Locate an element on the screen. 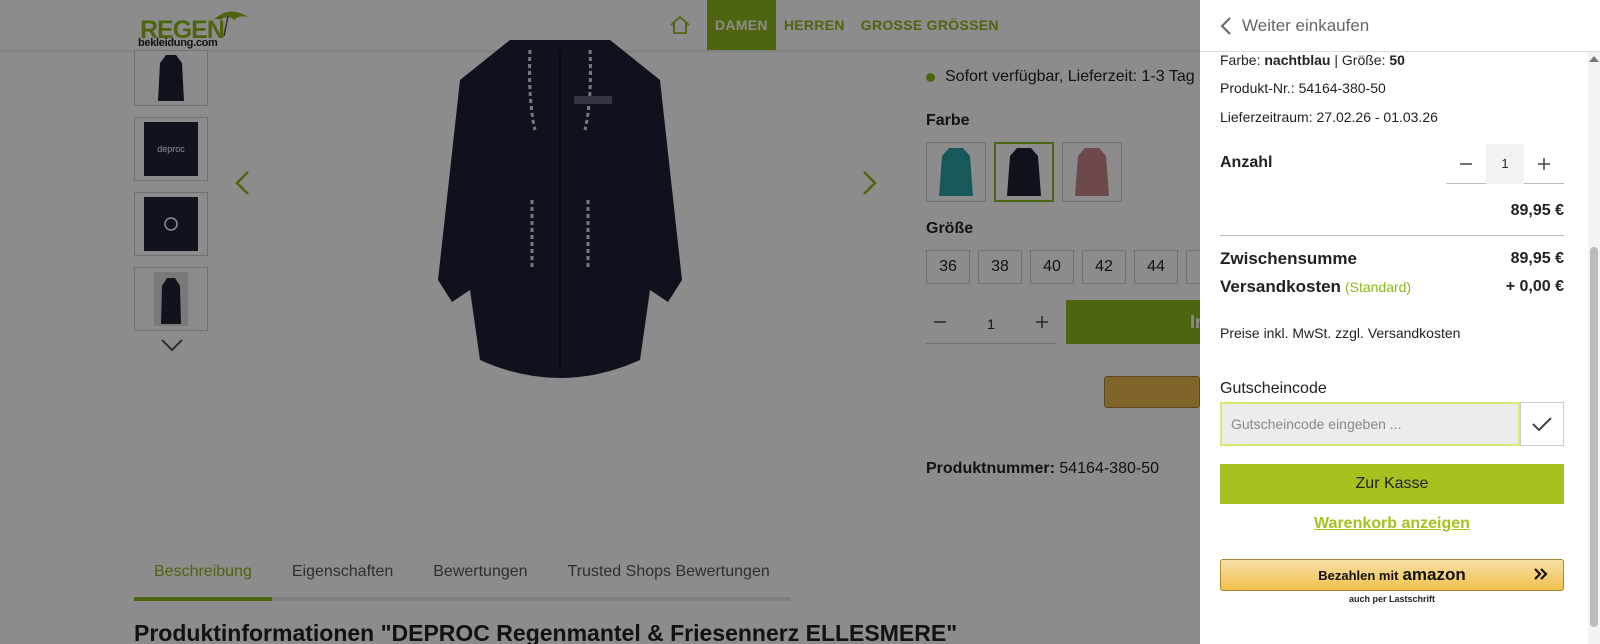 This screenshot has width=1600, height=644. color-value: nachtblau is located at coordinates (1297, 60).